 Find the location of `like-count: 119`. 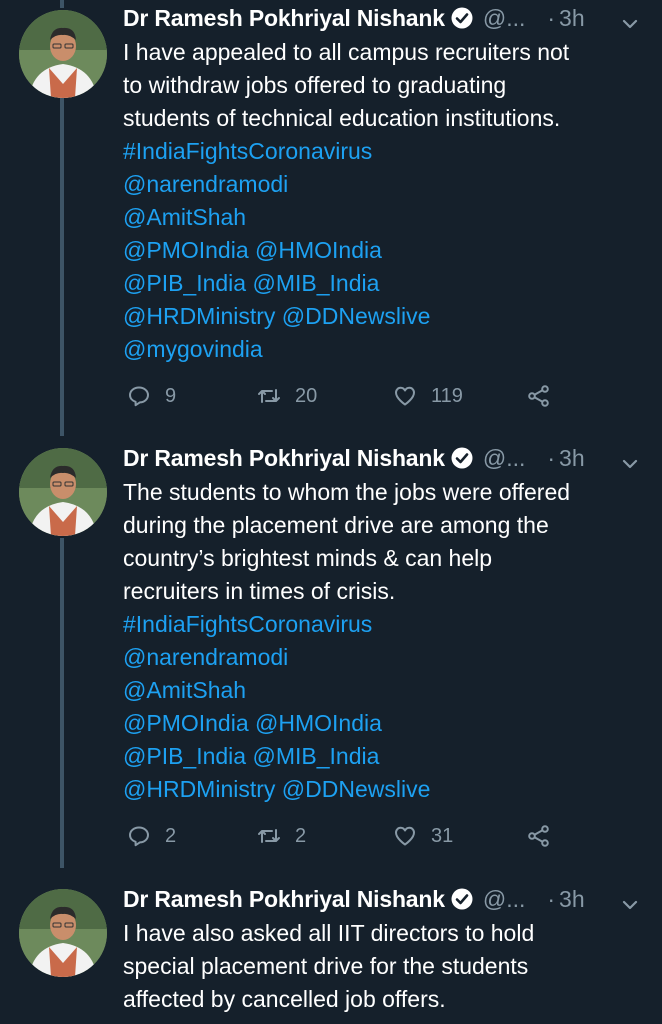

like-count: 119 is located at coordinates (447, 395).